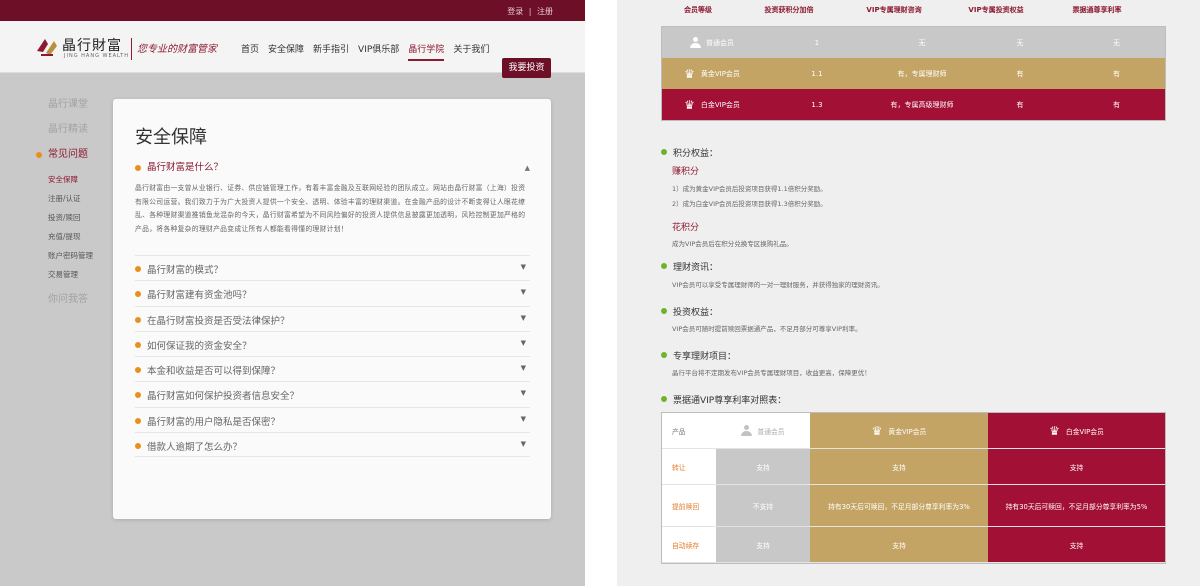 This screenshot has height=586, width=1200. I want to click on main-nav: 首页 安全保障 新手指引 VIP俱乐部 晶行学院 关于我们, so click(365, 51).